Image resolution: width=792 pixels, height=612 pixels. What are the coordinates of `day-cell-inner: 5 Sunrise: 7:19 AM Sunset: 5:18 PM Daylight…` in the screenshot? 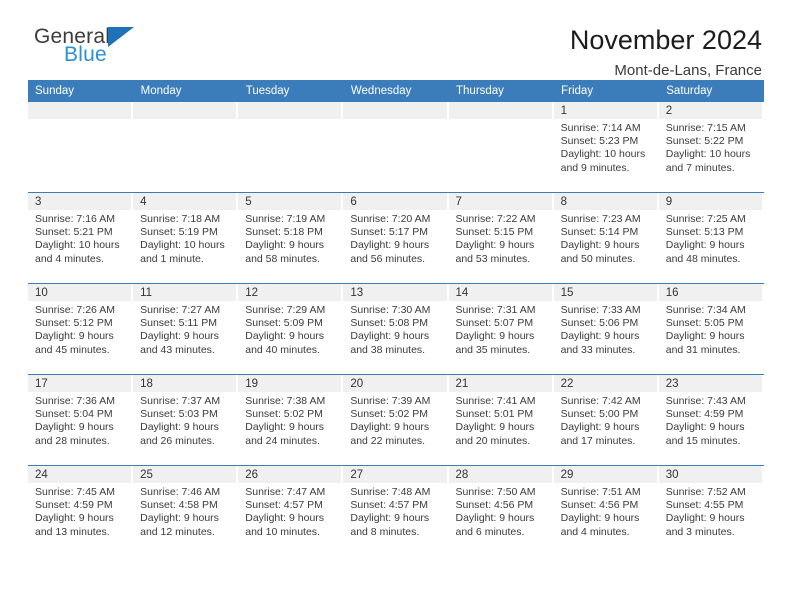 It's located at (290, 238).